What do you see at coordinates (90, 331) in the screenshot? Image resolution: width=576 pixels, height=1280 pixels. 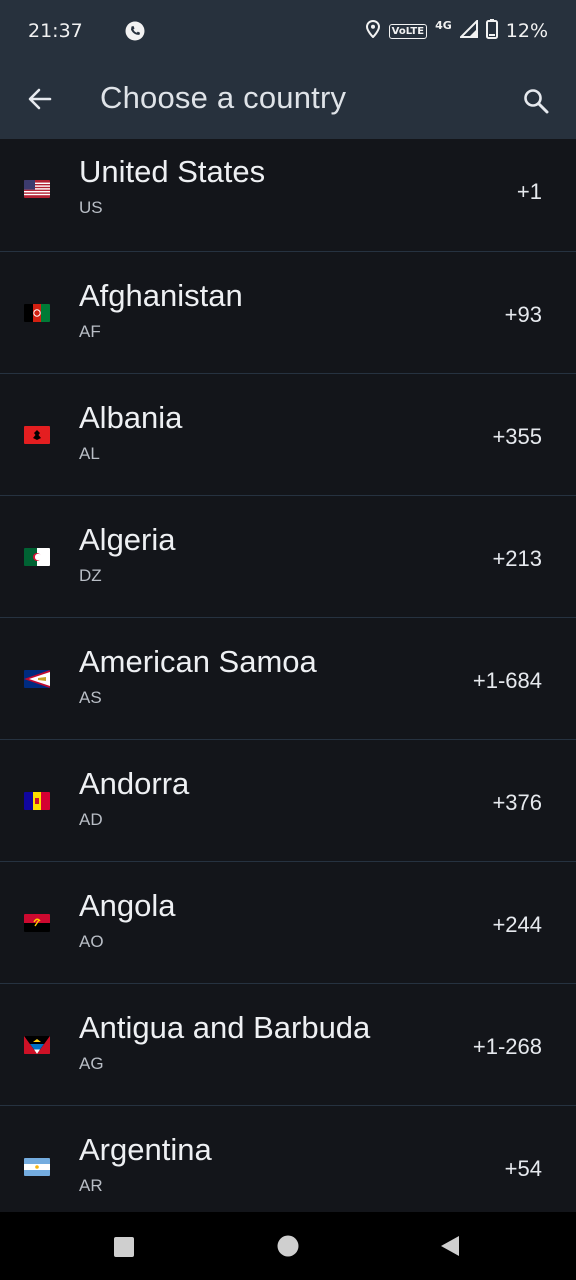 I see `country-code: AF` at bounding box center [90, 331].